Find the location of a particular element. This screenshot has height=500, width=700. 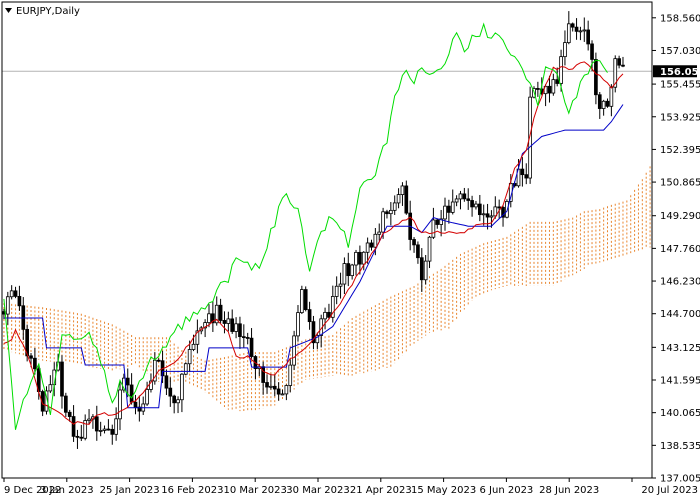

y-tick-label: 140.065 is located at coordinates (680, 413).